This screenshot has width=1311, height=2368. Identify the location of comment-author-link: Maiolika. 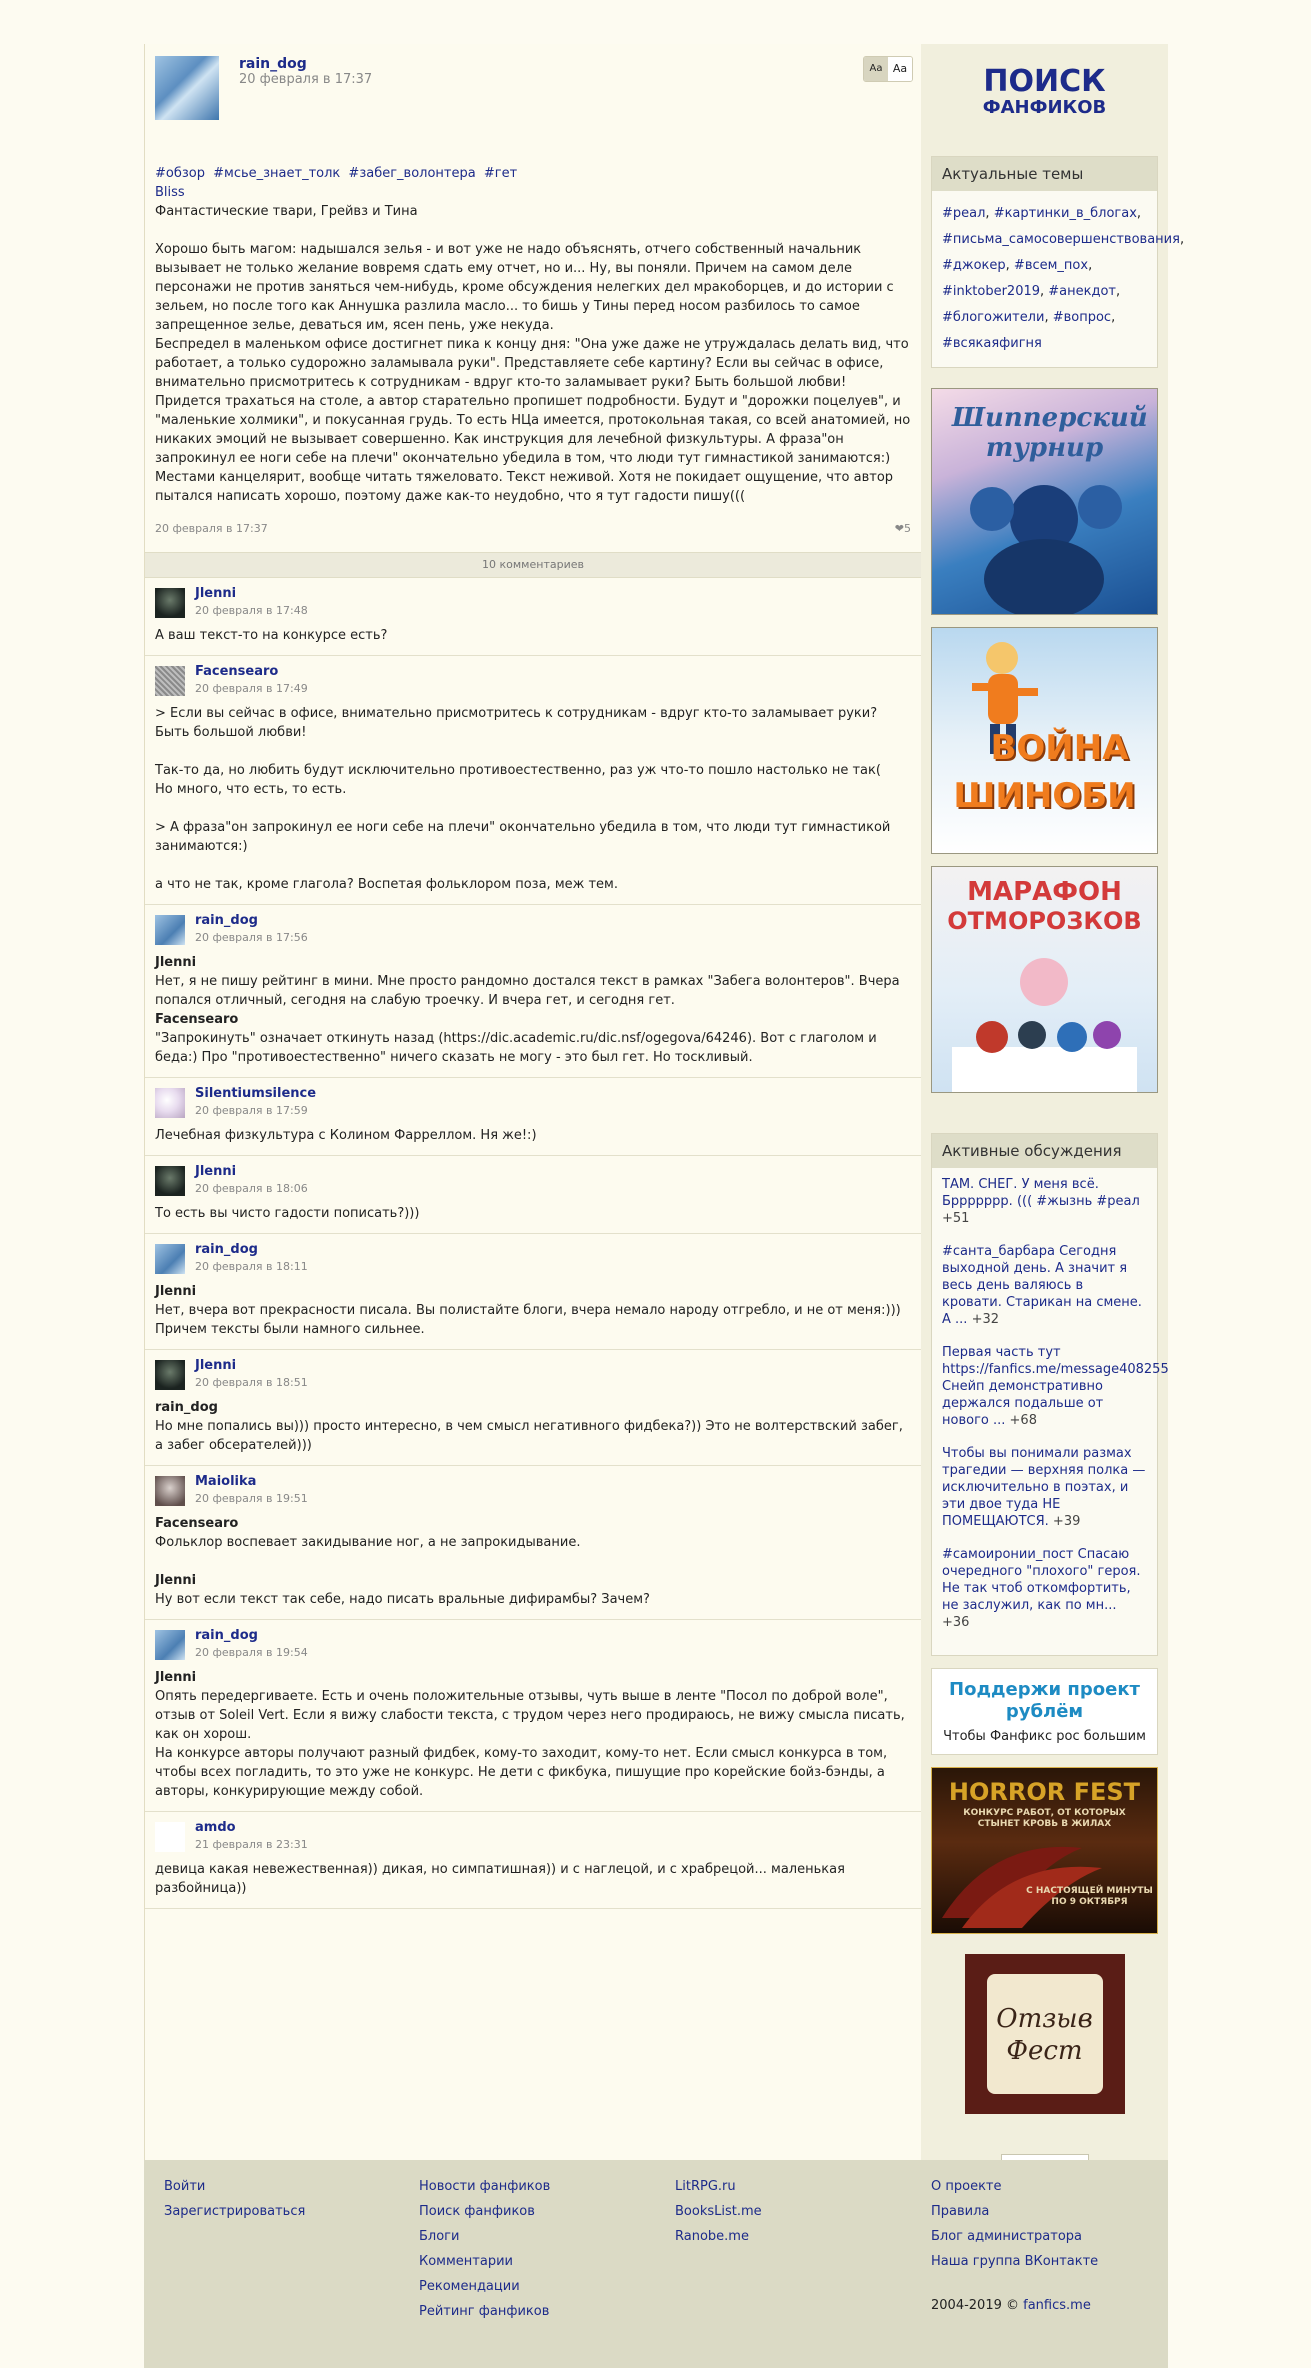
(225, 1481).